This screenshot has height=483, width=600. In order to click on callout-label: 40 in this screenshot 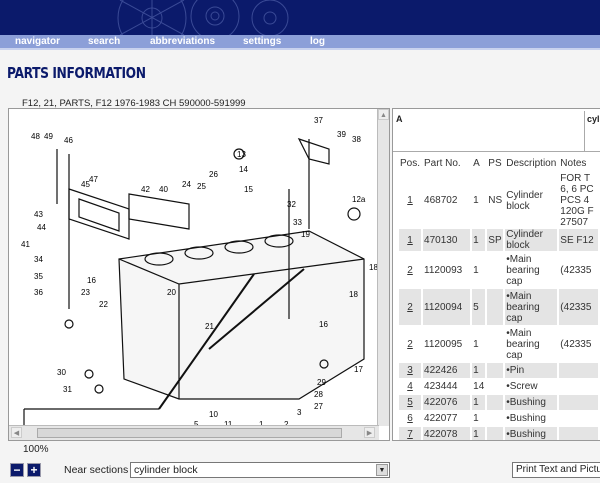, I will do `click(163, 189)`.